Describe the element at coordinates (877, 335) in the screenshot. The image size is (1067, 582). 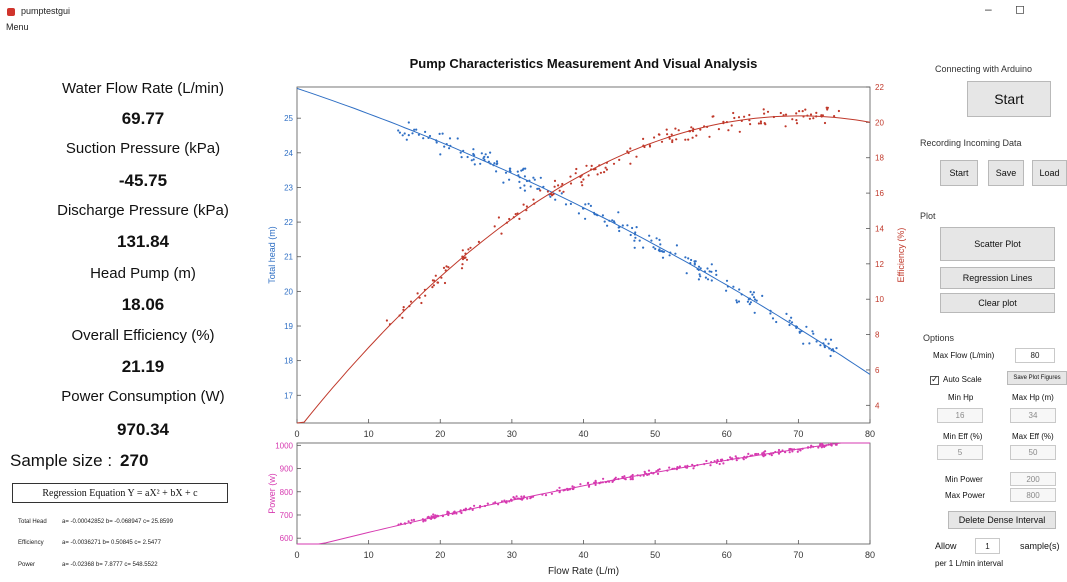
I see `y-tick-label-right: 8` at that location.